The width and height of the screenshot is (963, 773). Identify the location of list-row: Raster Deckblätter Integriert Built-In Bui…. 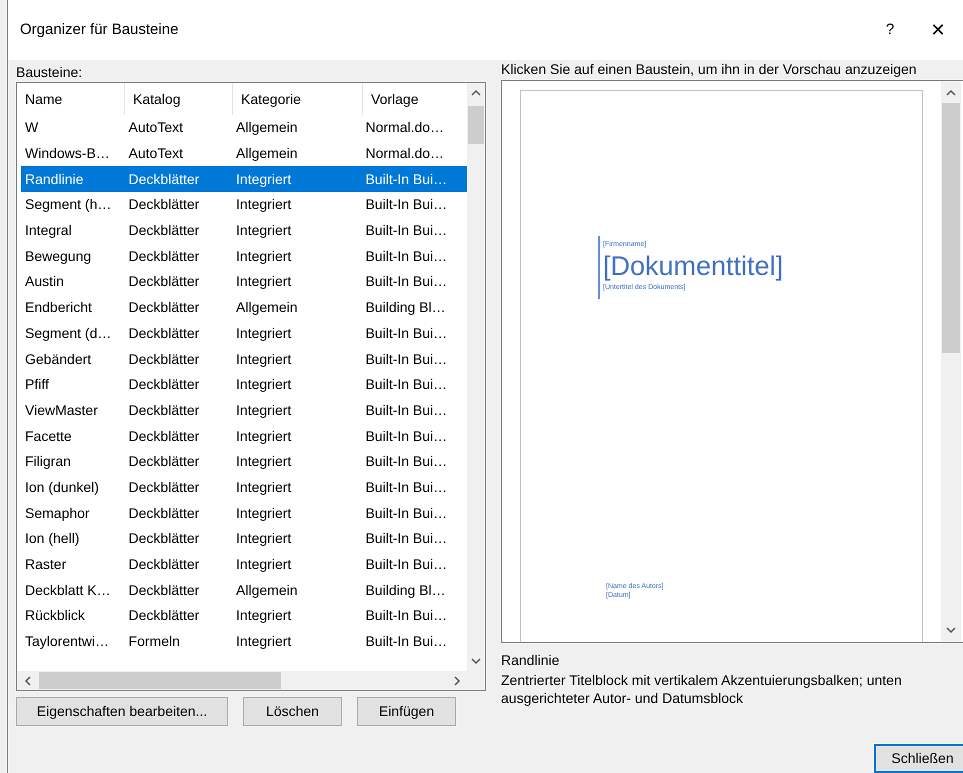
(244, 565).